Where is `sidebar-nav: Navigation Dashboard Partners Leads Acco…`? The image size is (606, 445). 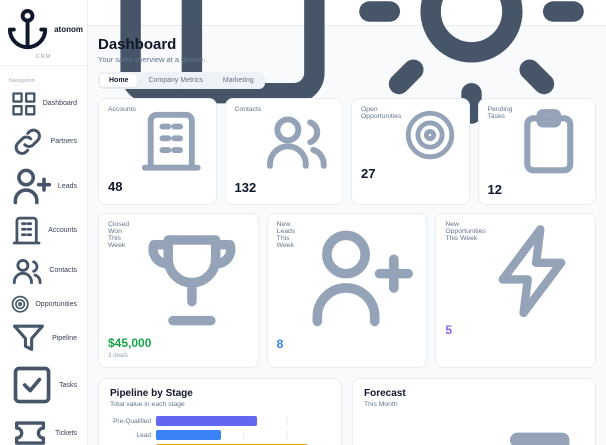
sidebar-nav: Navigation Dashboard Partners Leads Acco… is located at coordinates (43, 255).